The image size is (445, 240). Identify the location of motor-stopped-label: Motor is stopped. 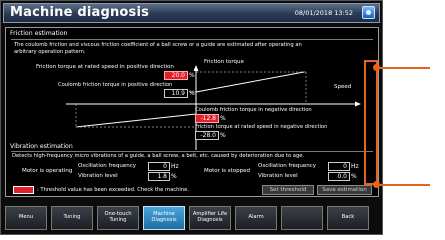
(227, 171).